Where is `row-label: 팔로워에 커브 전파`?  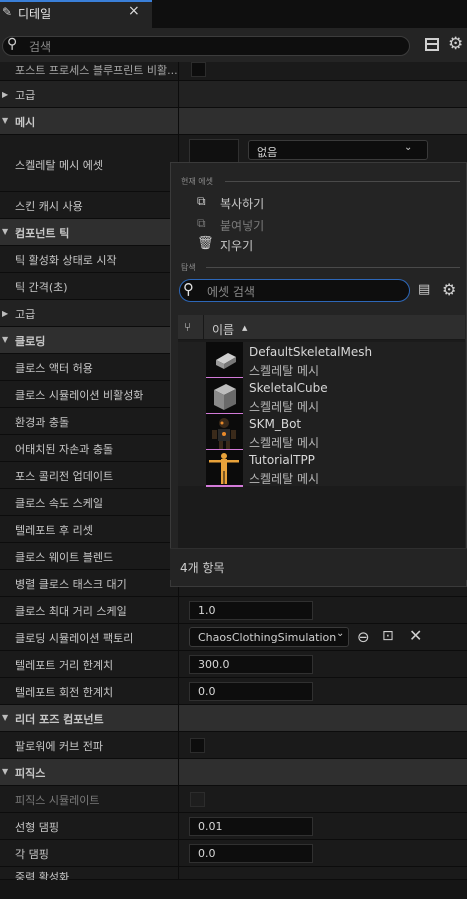 row-label: 팔로워에 커브 전파 is located at coordinates (59, 746).